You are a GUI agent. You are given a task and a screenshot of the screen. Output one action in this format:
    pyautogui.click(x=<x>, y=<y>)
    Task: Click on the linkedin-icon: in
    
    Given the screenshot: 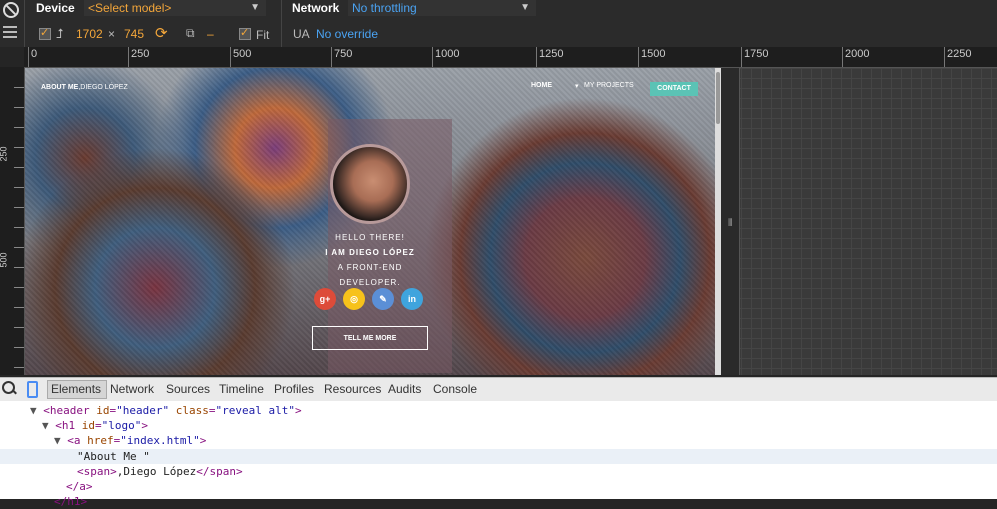 What is the action you would take?
    pyautogui.click(x=412, y=299)
    